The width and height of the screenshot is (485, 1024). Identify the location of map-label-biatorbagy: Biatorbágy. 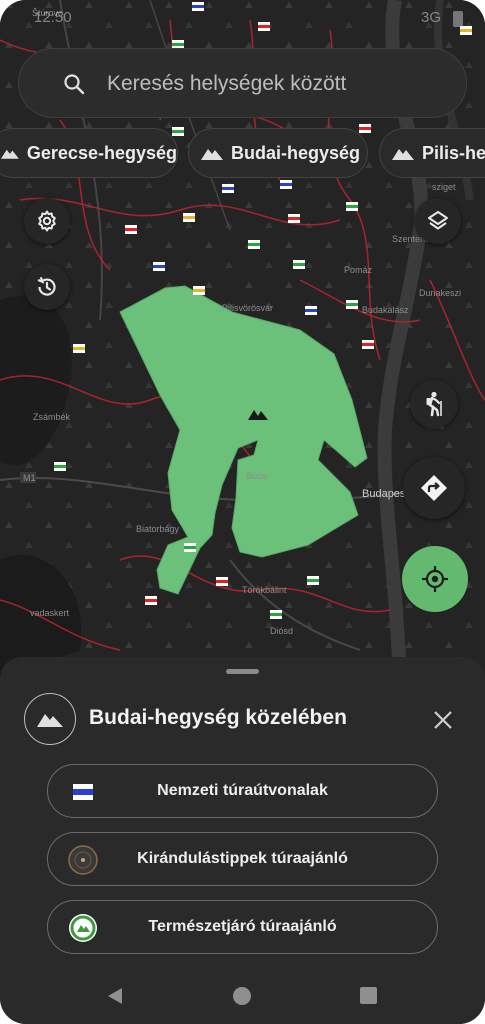
(158, 529).